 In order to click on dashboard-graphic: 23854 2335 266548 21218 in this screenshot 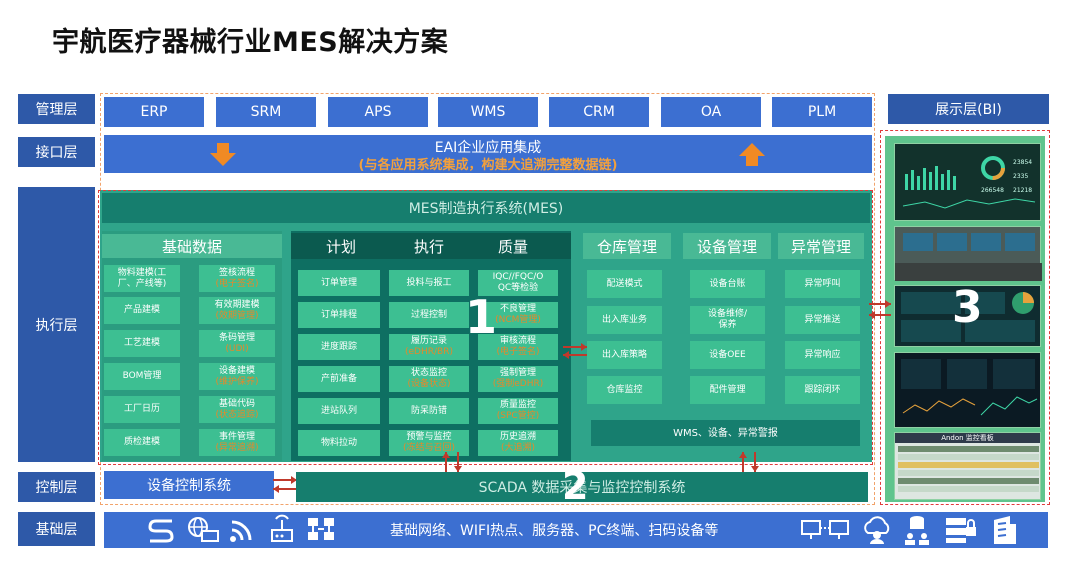, I will do `click(969, 182)`.